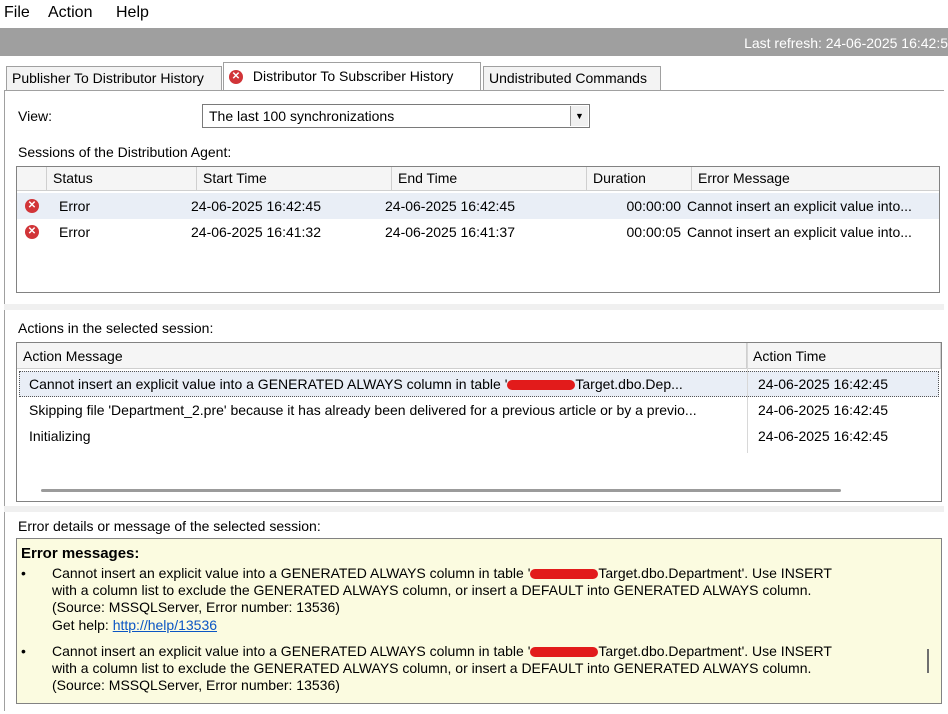 The width and height of the screenshot is (948, 714). I want to click on view-select-value: The last 100 synchronizations, so click(302, 116).